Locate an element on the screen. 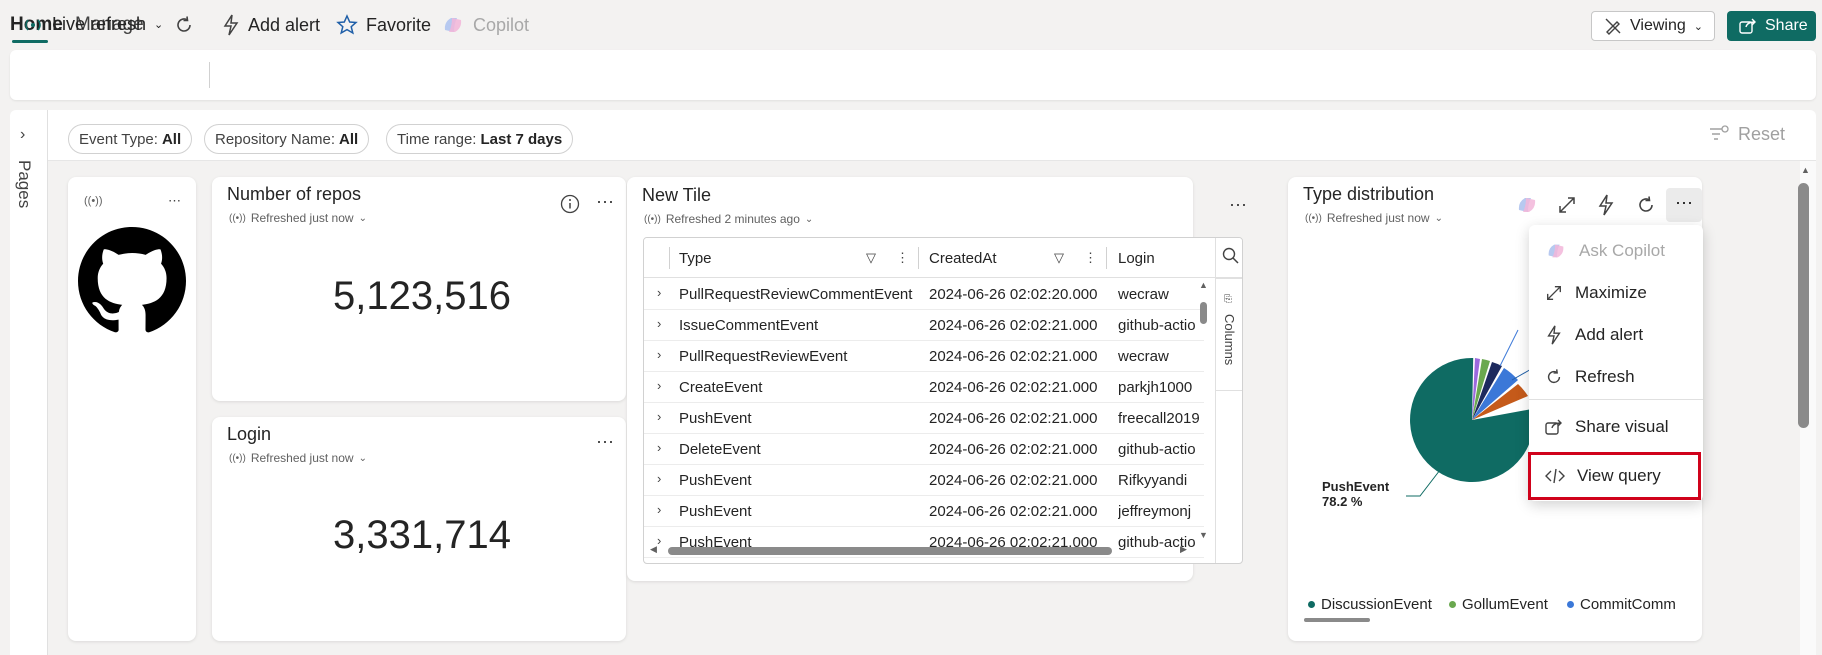  share-button: Share is located at coordinates (1771, 26).